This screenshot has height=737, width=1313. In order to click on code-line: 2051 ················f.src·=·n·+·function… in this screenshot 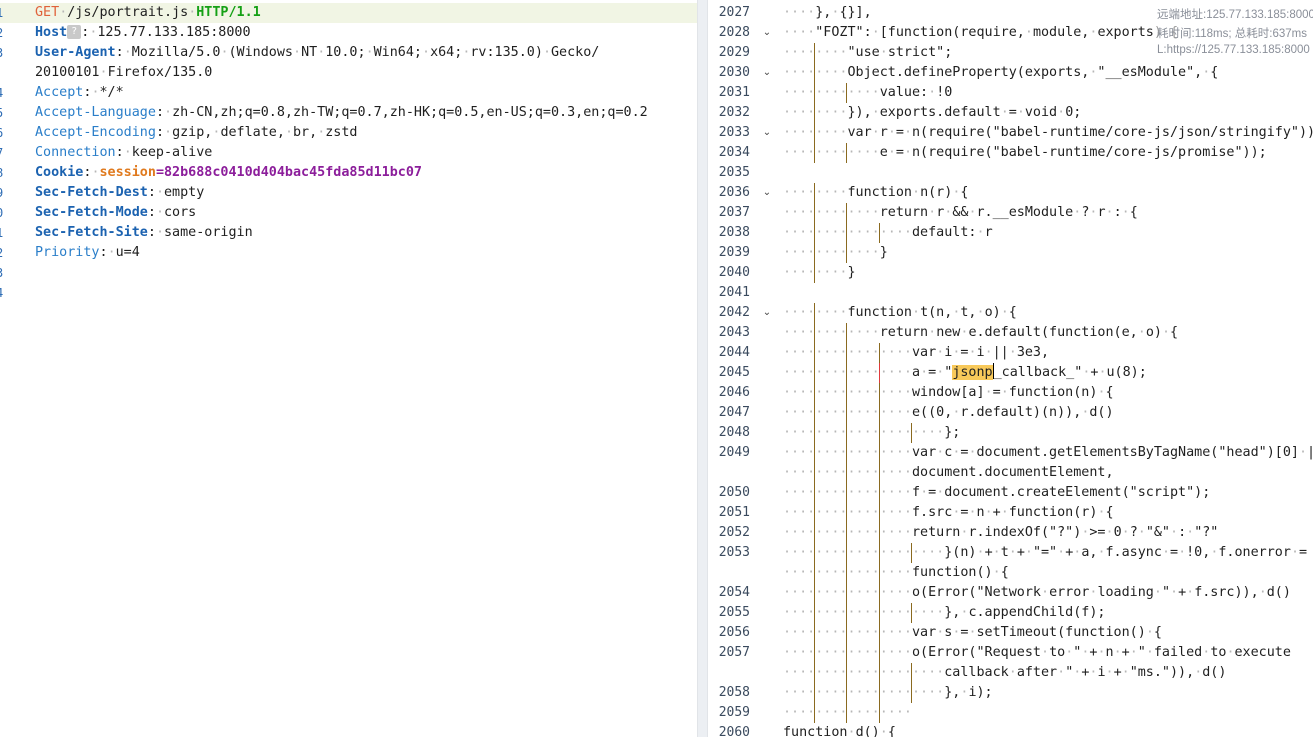, I will do `click(1010, 513)`.